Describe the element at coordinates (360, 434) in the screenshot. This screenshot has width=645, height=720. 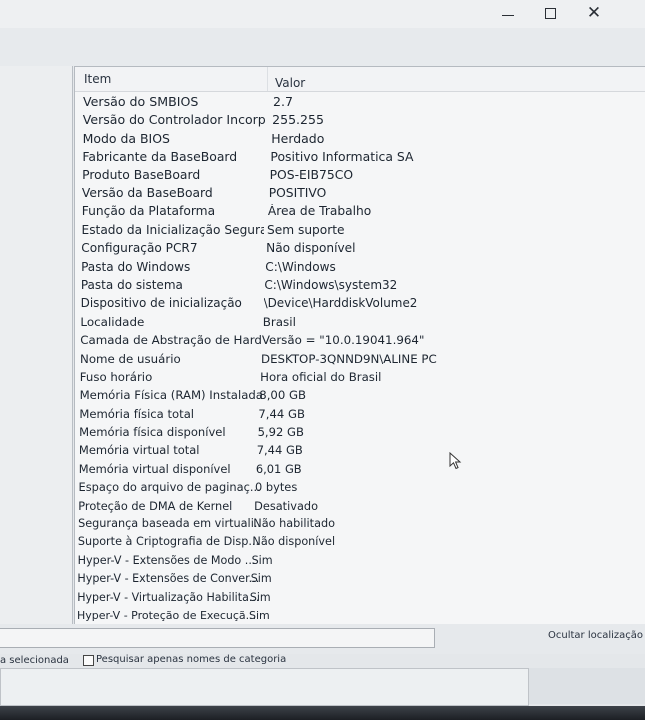
I see `table-row: Memória física disponível 5,92 GB` at that location.